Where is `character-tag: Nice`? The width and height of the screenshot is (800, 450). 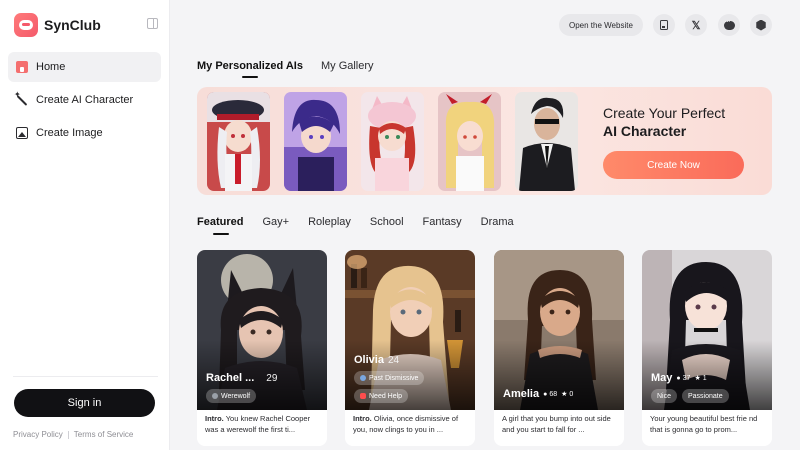
character-tag: Nice is located at coordinates (664, 396).